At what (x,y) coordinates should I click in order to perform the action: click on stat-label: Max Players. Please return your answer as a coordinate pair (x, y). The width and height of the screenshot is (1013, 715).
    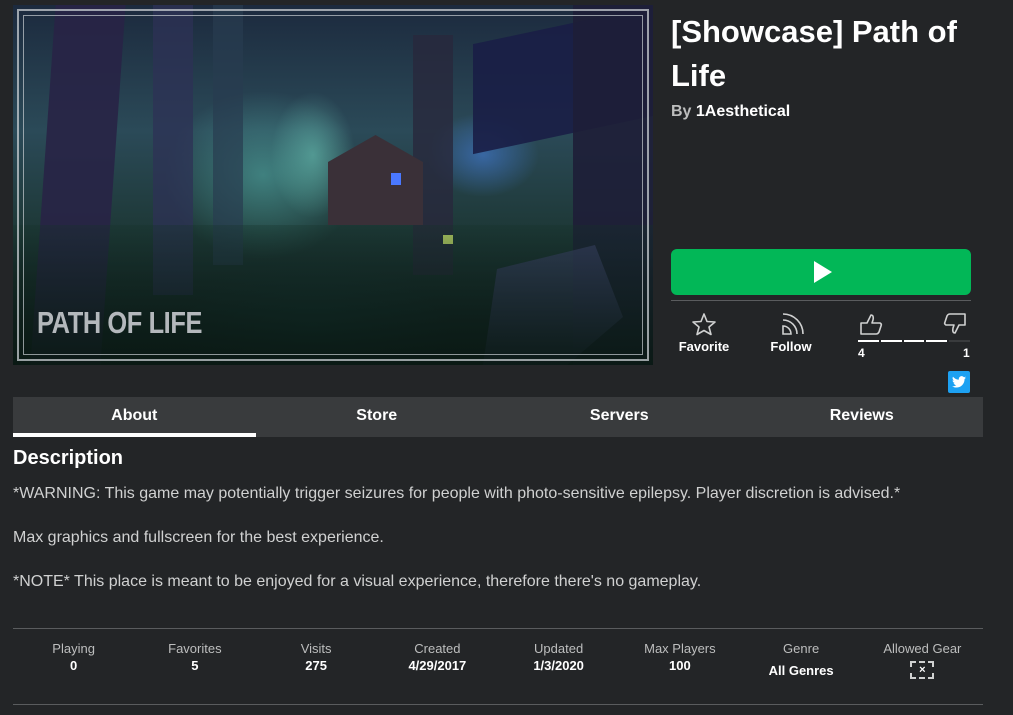
    Looking at the image, I should click on (680, 648).